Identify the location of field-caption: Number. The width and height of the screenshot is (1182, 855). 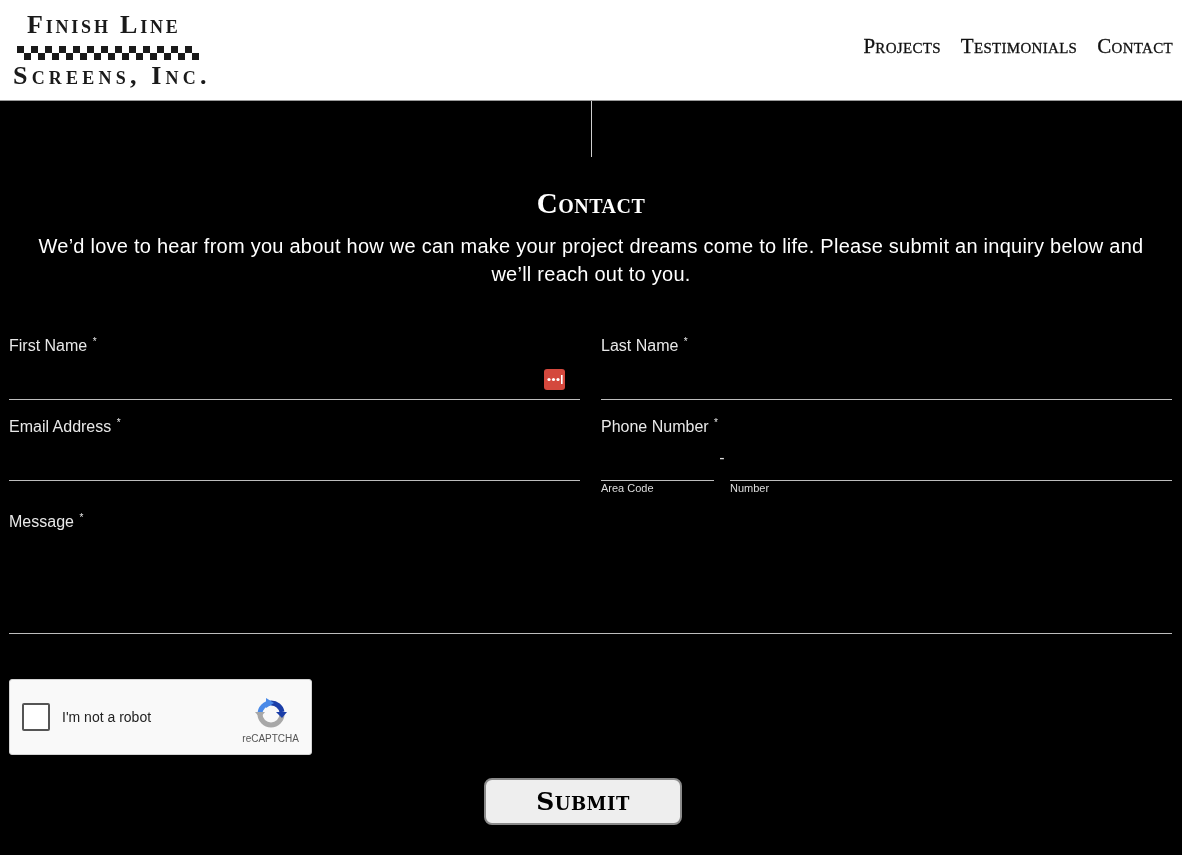
(750, 488).